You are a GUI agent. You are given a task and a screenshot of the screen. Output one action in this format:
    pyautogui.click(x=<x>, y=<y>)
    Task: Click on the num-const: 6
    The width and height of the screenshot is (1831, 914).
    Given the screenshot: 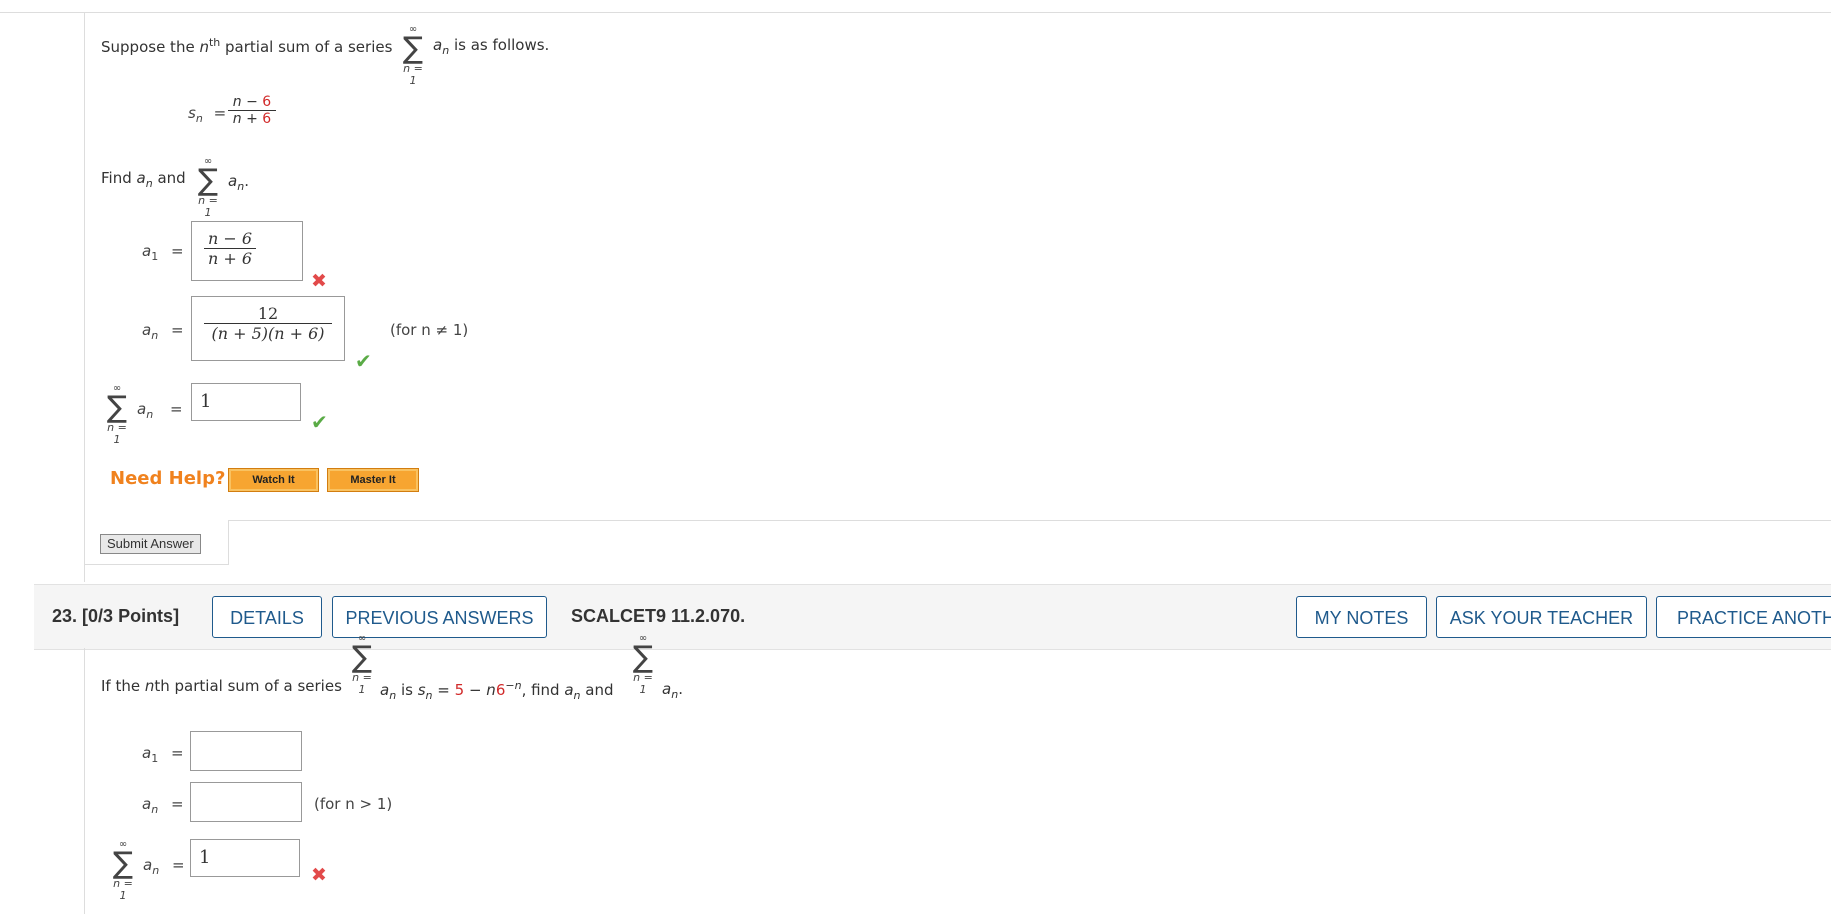 What is the action you would take?
    pyautogui.click(x=267, y=102)
    